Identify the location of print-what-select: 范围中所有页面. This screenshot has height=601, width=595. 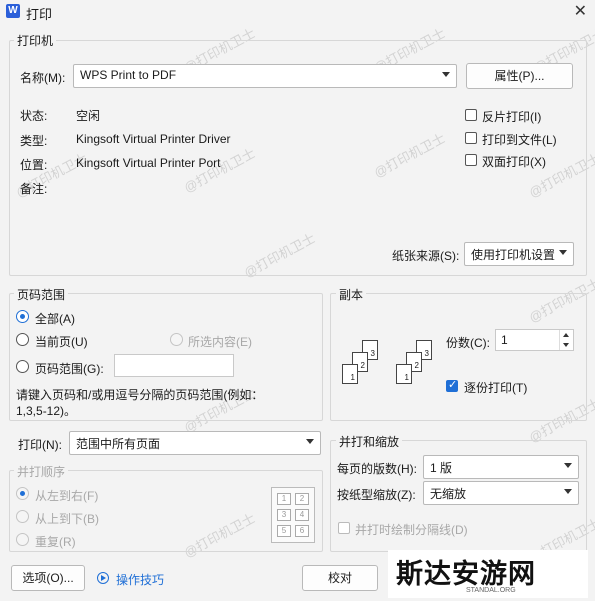
(195, 443).